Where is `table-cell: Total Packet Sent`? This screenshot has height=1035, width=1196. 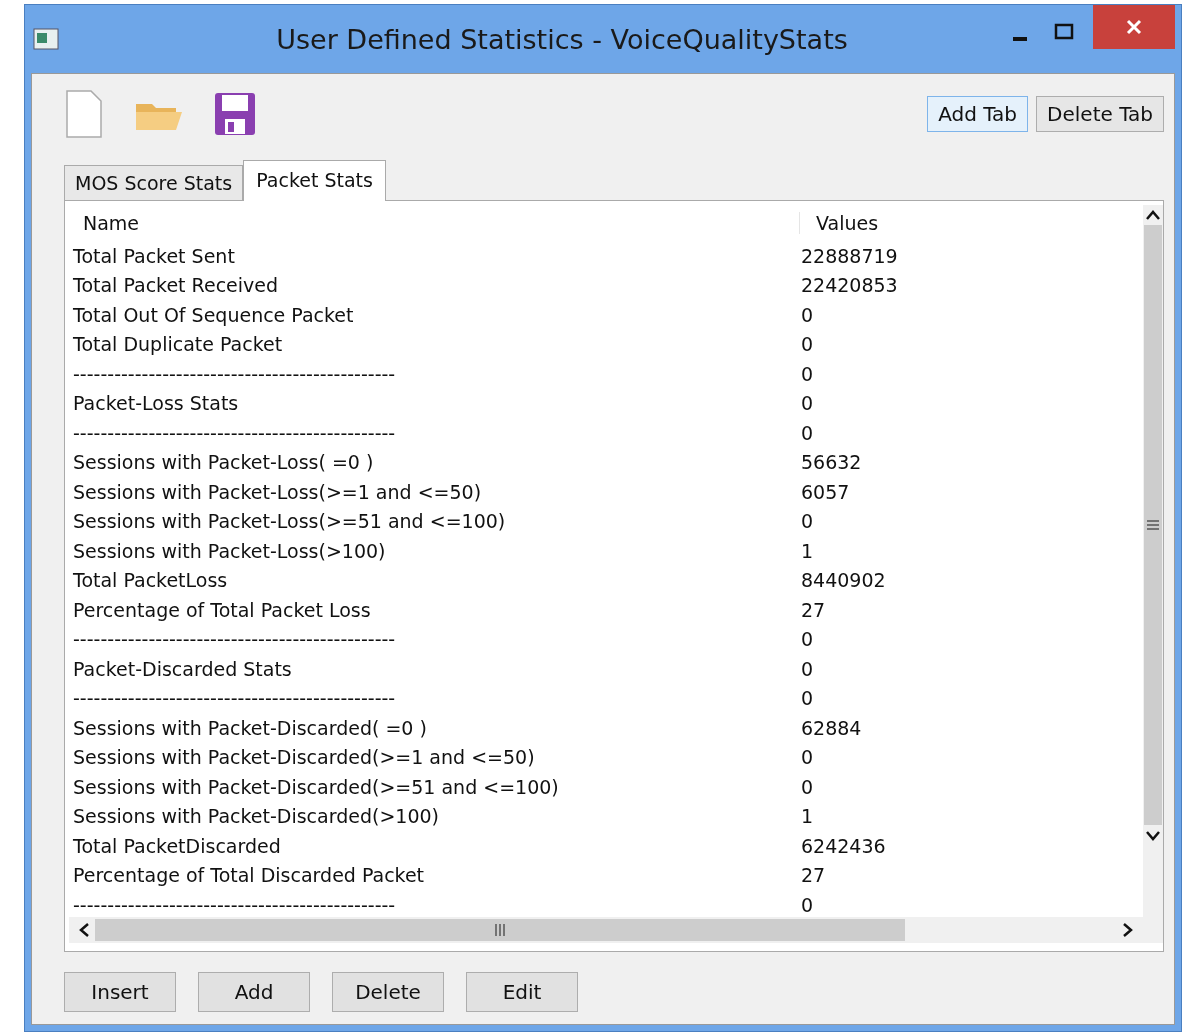 table-cell: Total Packet Sent is located at coordinates (154, 255).